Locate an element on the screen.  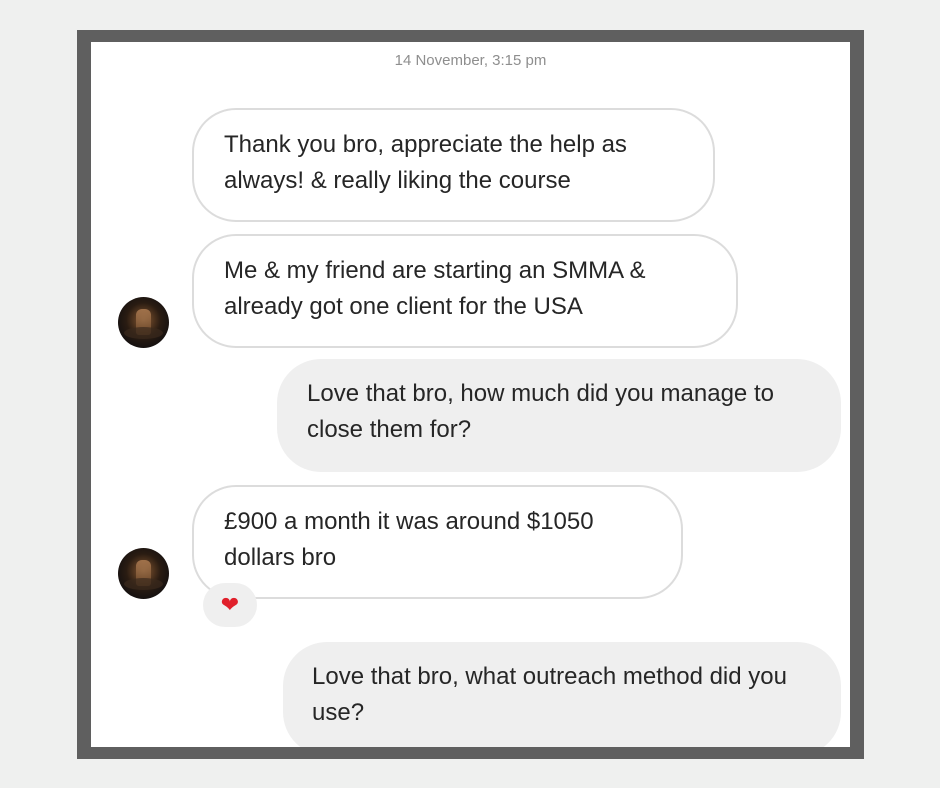
heart-reaction: ❤ is located at coordinates (230, 605).